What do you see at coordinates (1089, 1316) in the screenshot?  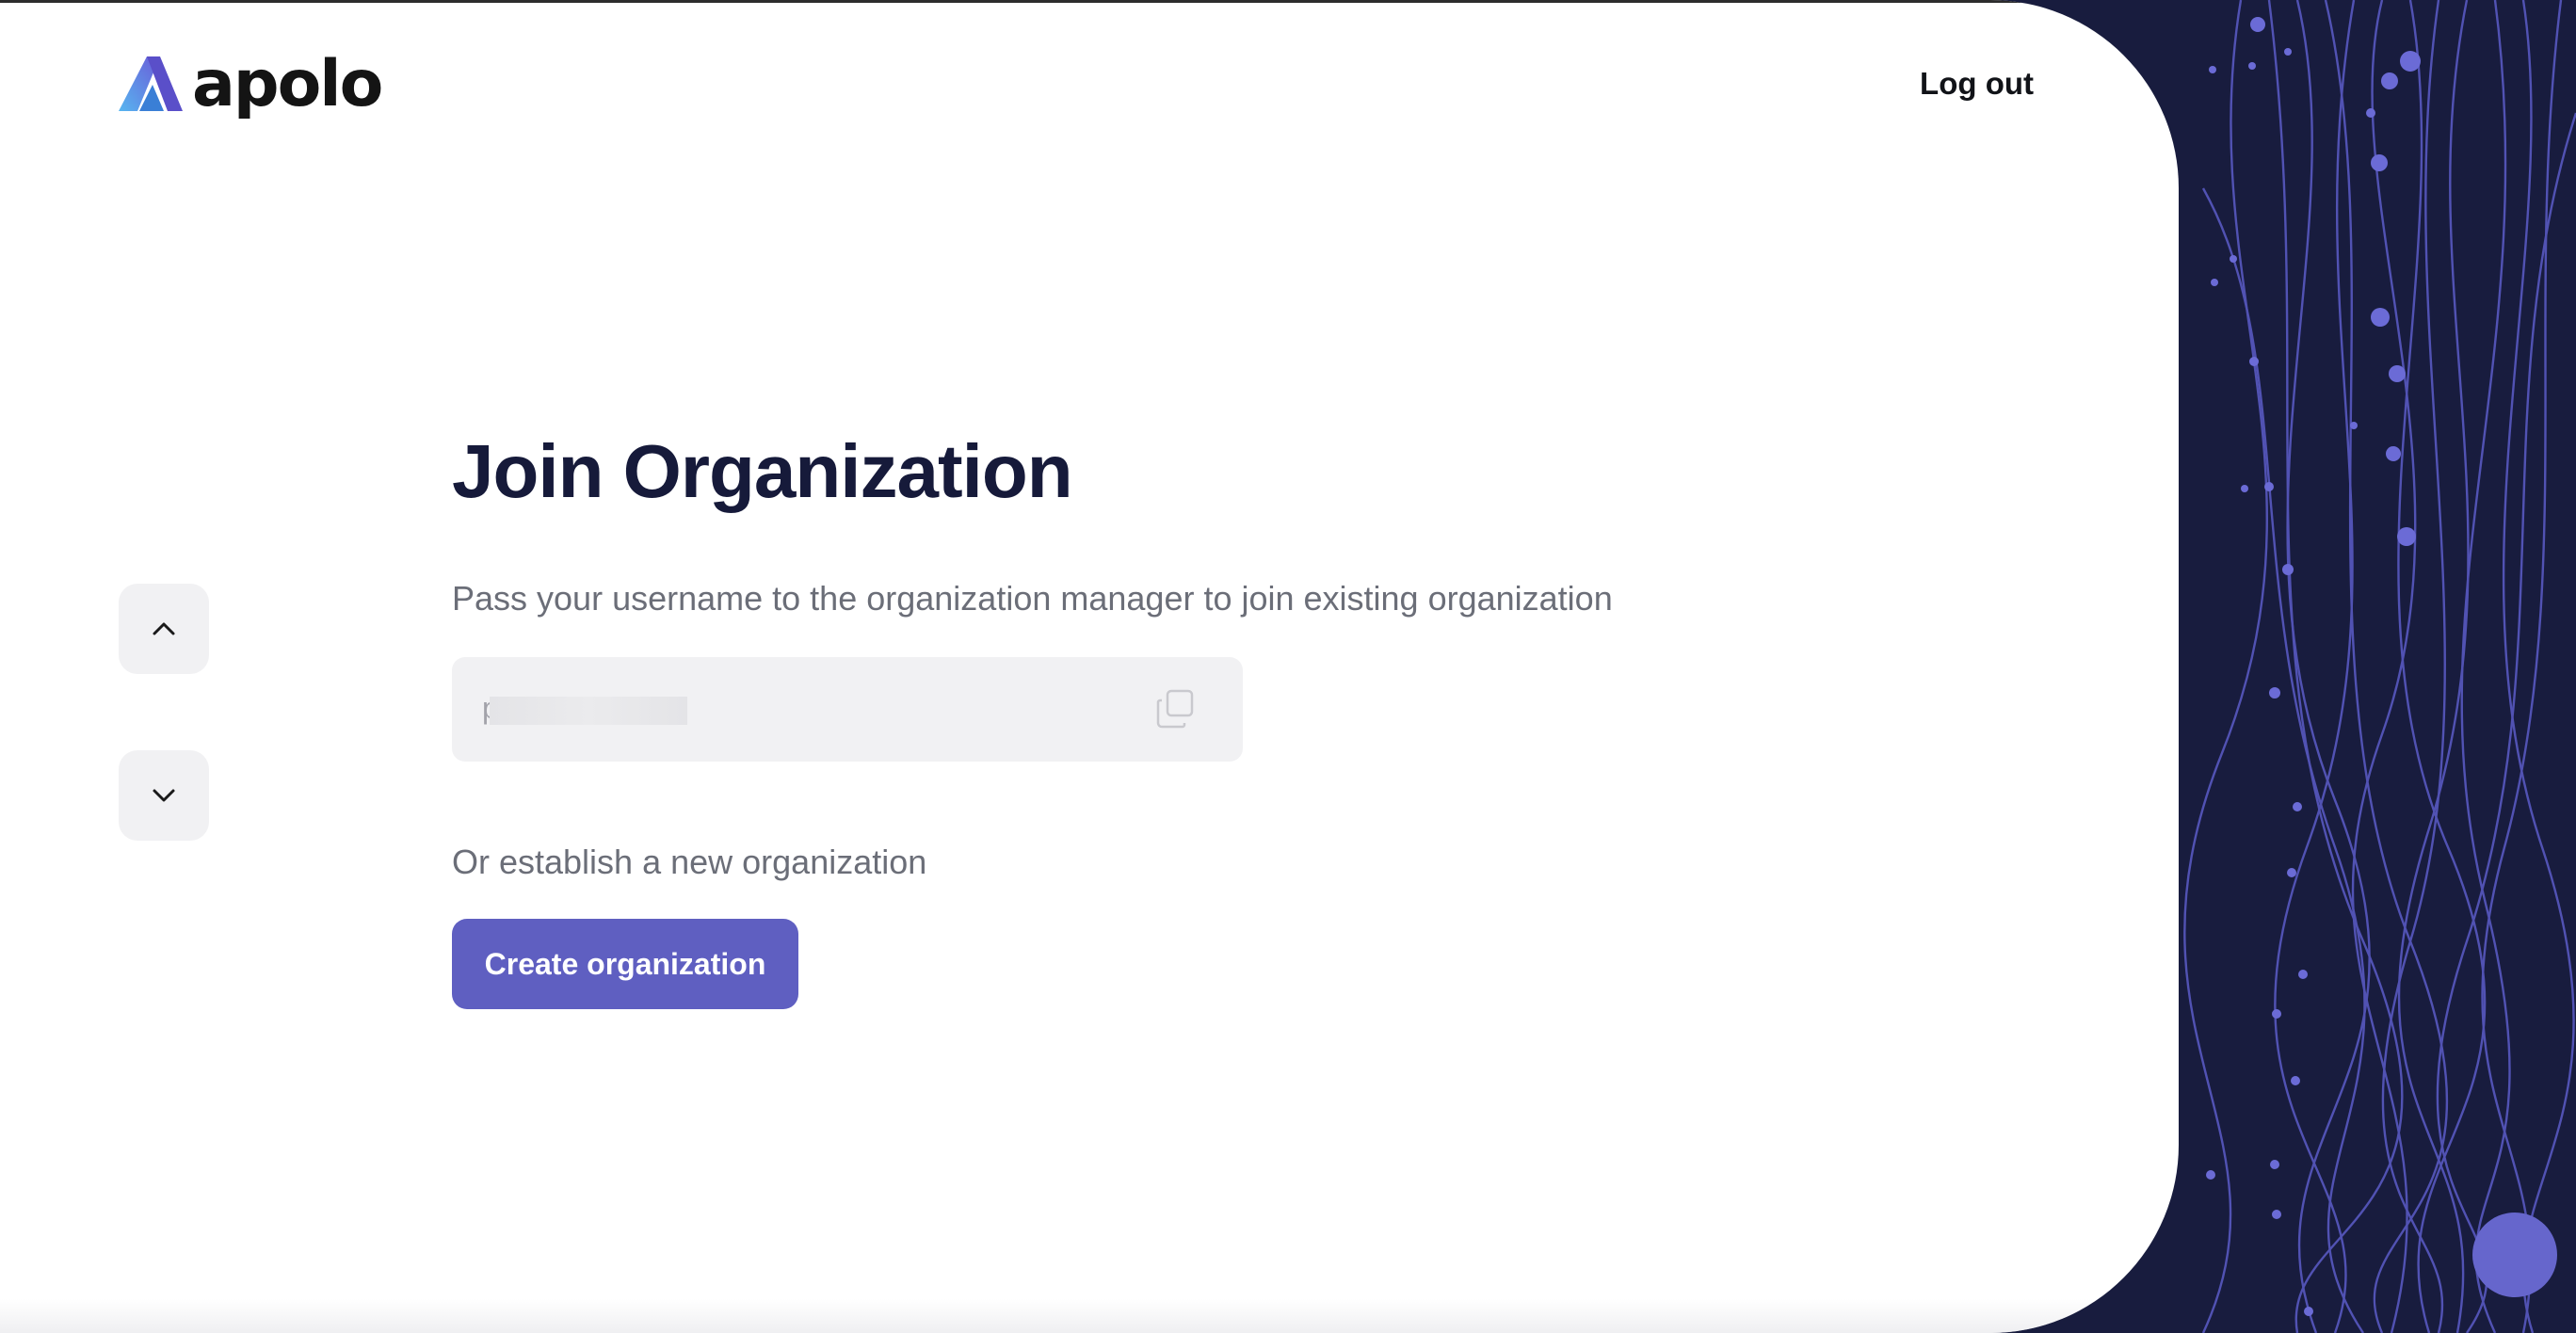 I see `bottom-shadow` at bounding box center [1089, 1316].